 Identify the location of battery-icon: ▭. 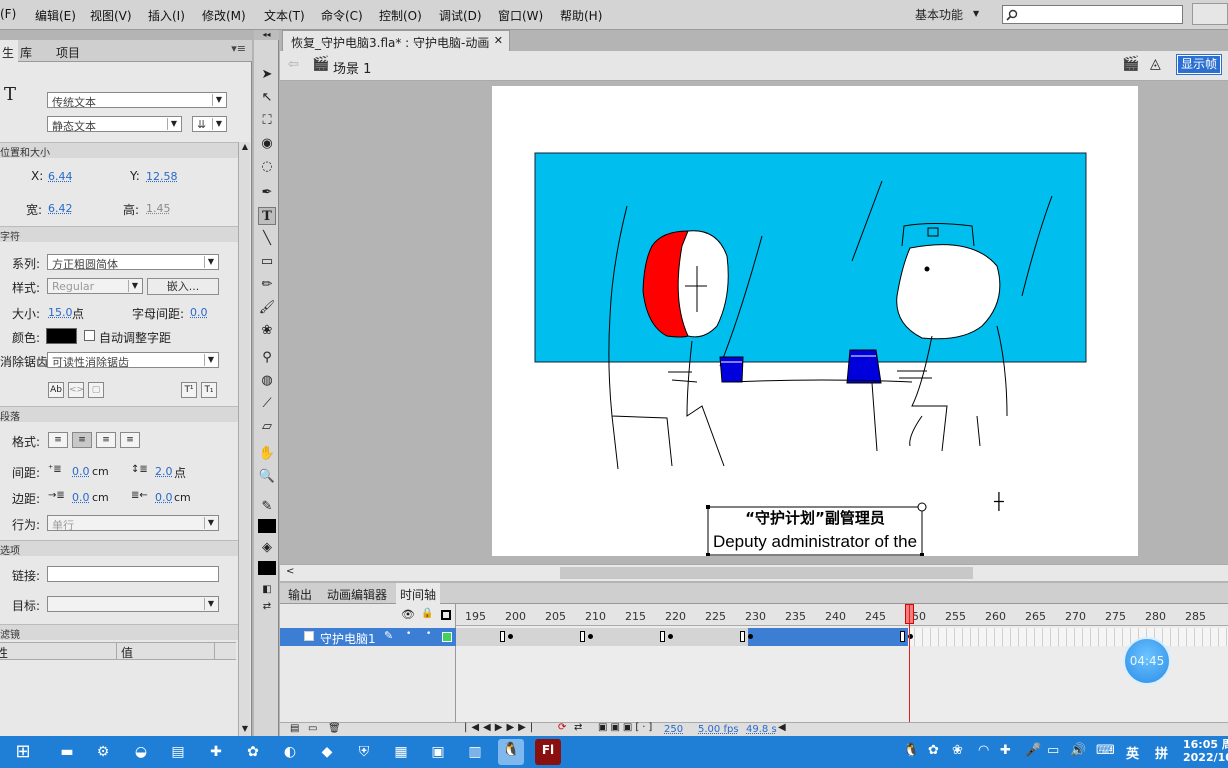
(1053, 750).